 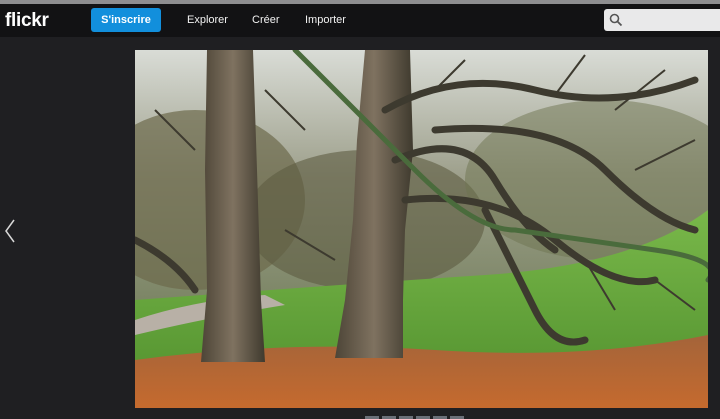 I want to click on flickr-logo: flickr, so click(x=27, y=21).